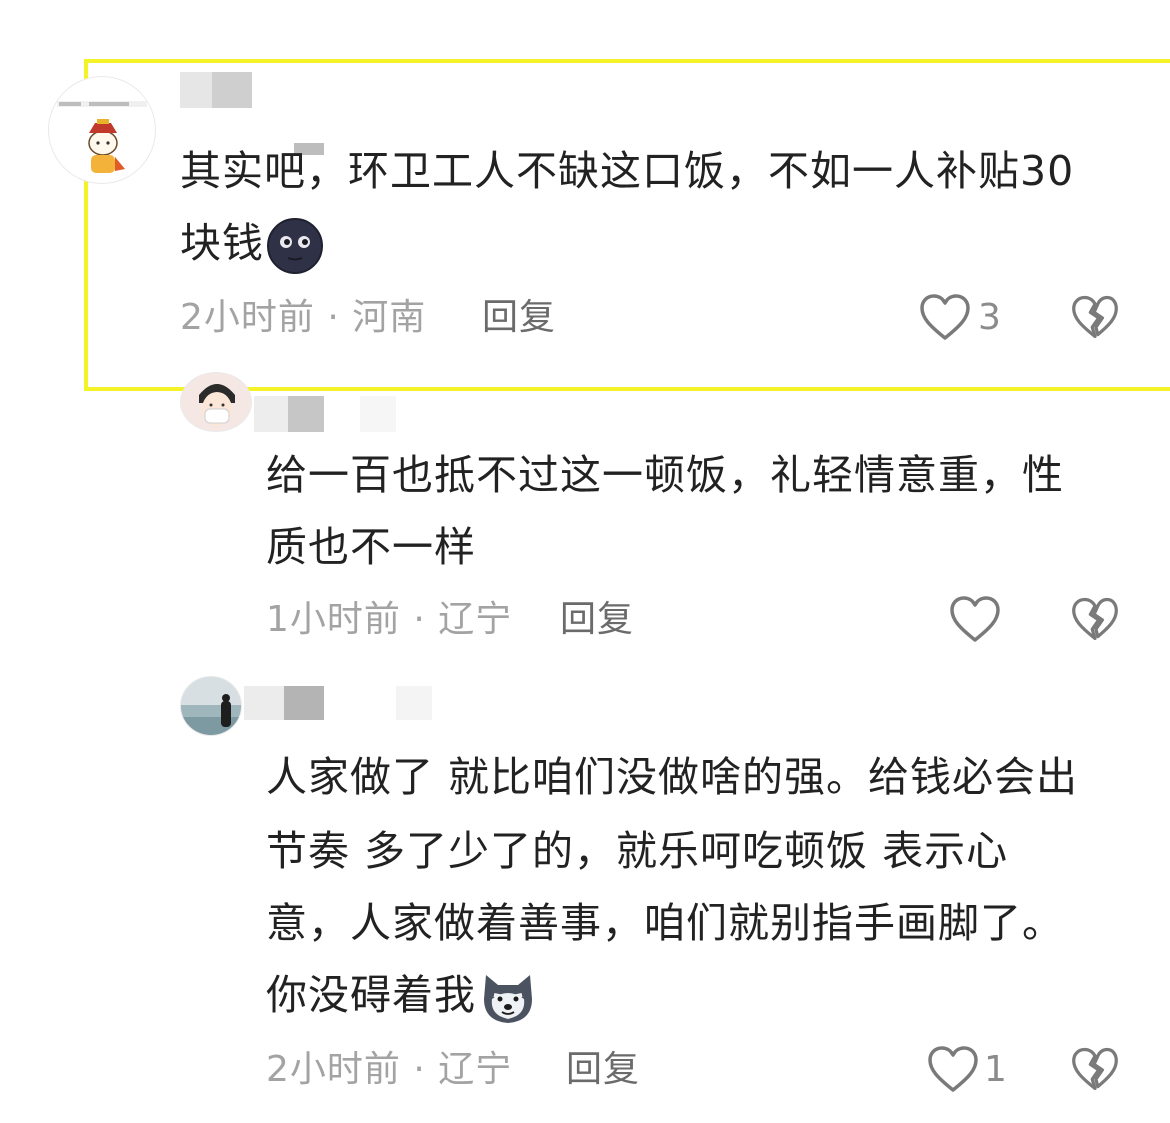  I want to click on comment-meta: 2小时前 · 河南, so click(303, 318).